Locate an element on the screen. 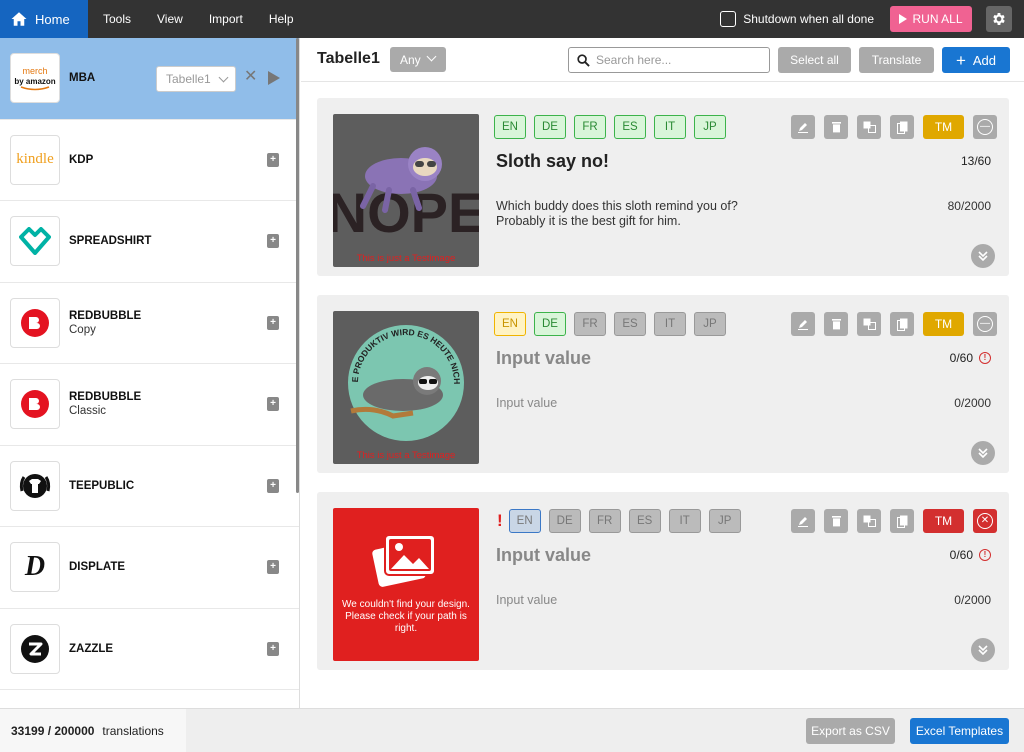 This screenshot has width=1024, height=752. menu-import: Import is located at coordinates (226, 19).